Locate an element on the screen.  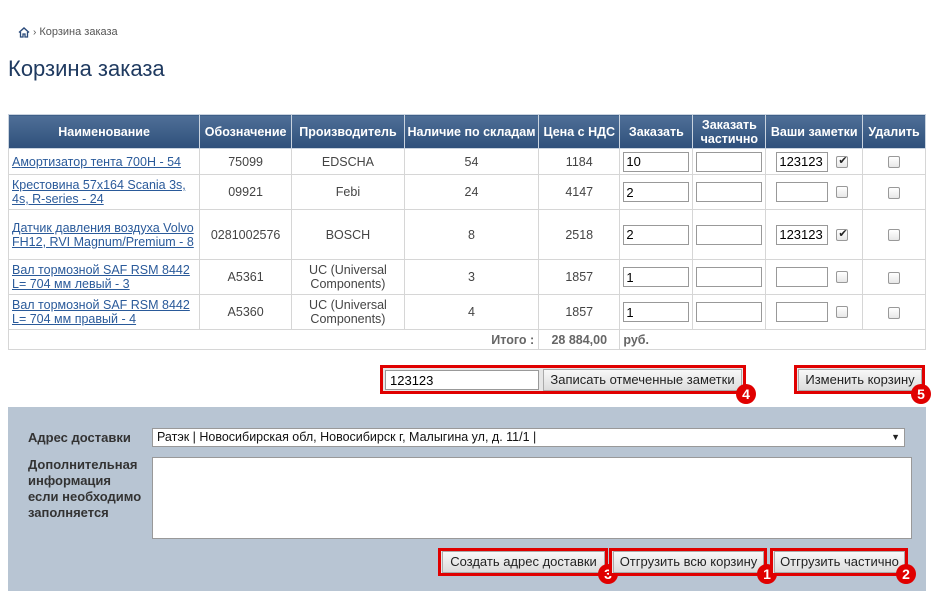
change-cart-button: Изменить корзину is located at coordinates (860, 380).